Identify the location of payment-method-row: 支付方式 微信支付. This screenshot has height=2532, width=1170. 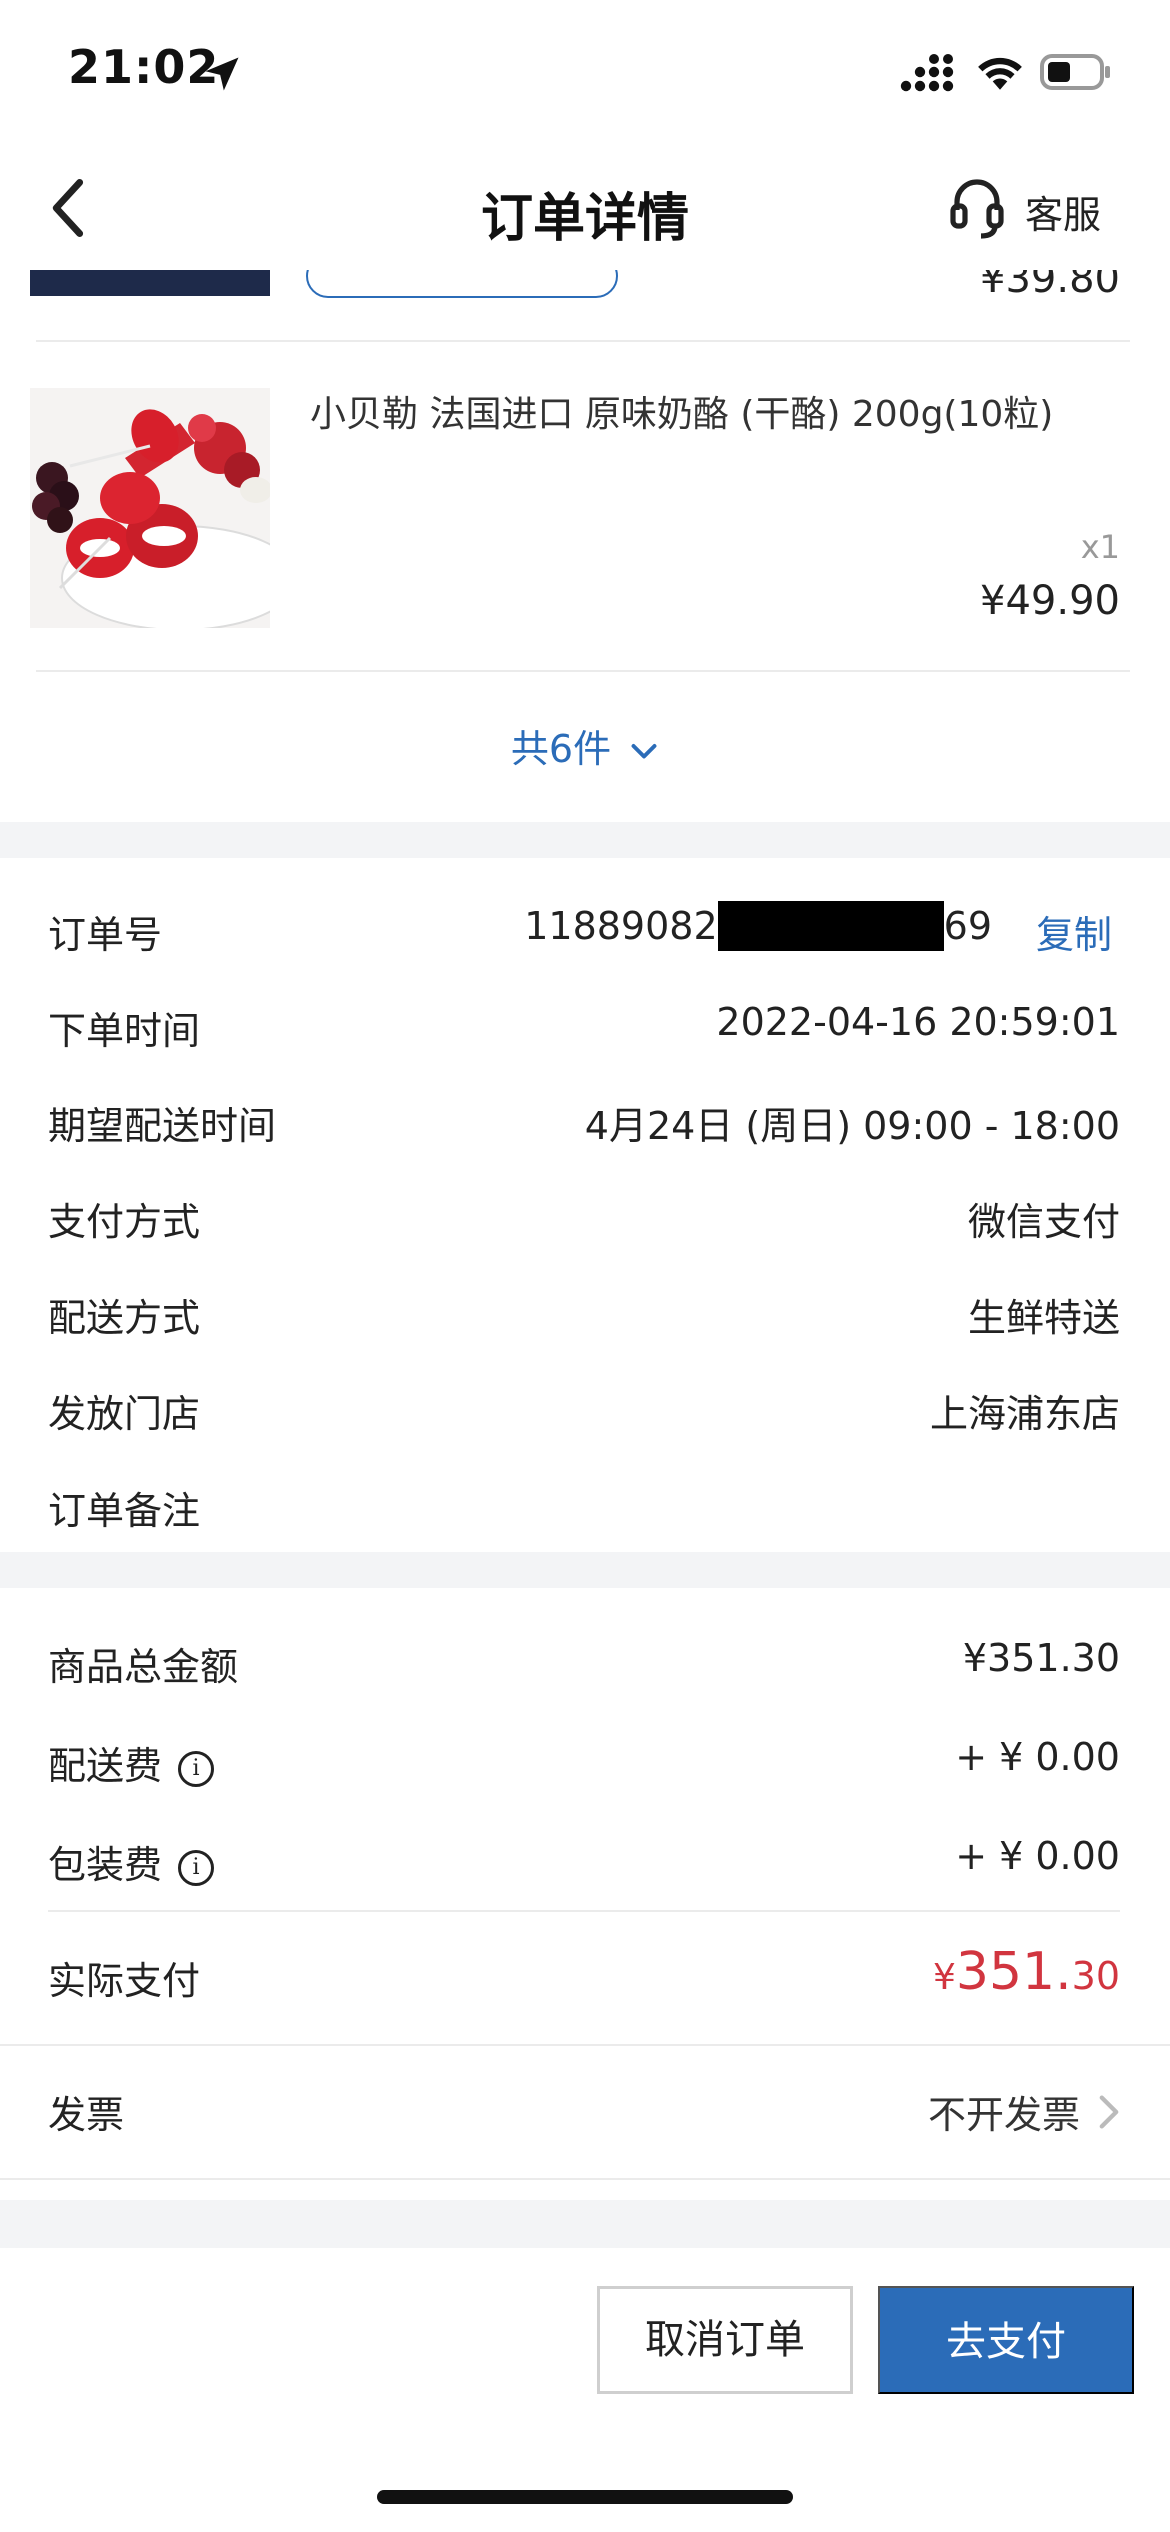
(585, 1216).